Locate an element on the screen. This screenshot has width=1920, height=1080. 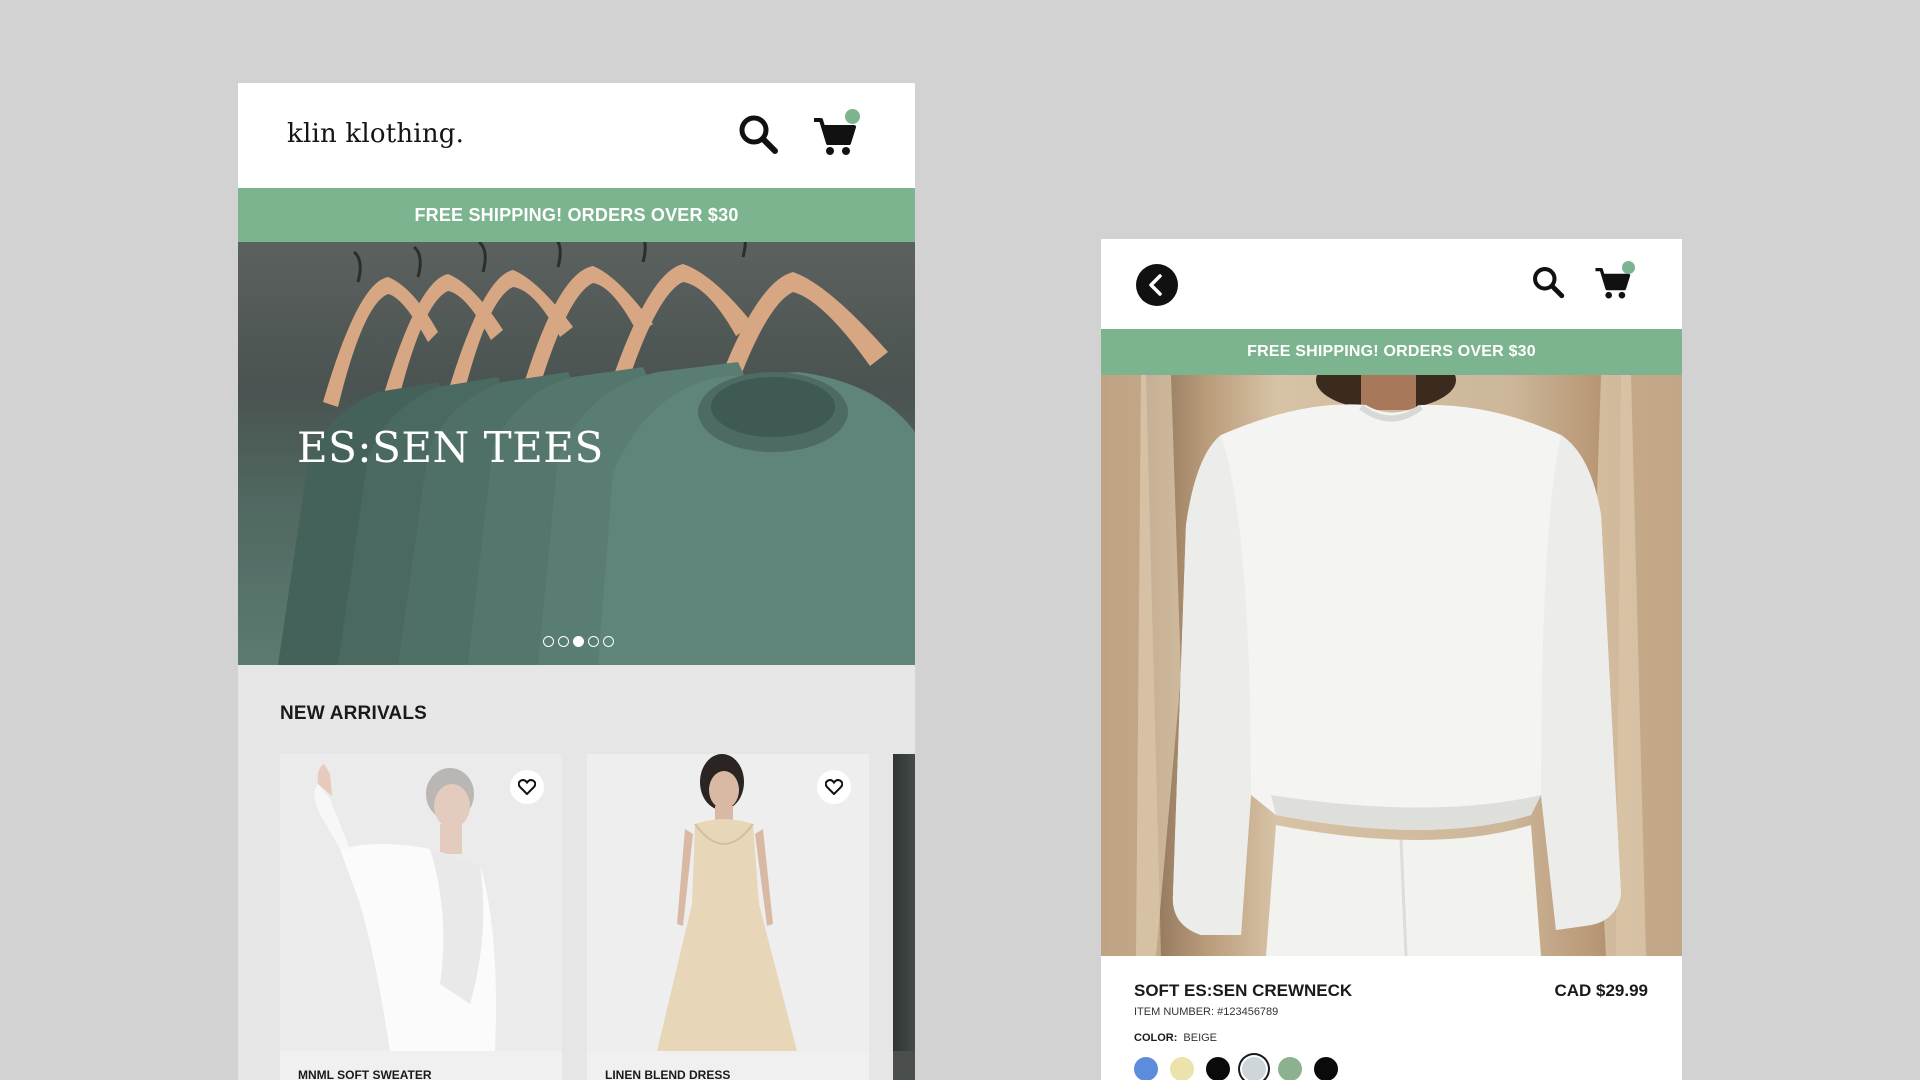
item-number: ITEM NUMBER: #123456789 is located at coordinates (1206, 1012).